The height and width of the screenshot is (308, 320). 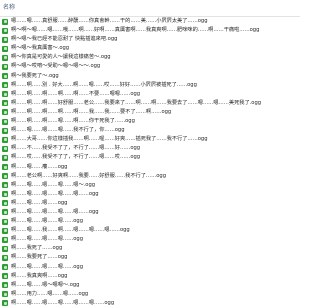 What do you see at coordinates (109, 139) in the screenshot?
I see `file-name: 啊……大哥……你這樣插我……啊……喔……好爽……插死我了……我不行了……ogg` at bounding box center [109, 139].